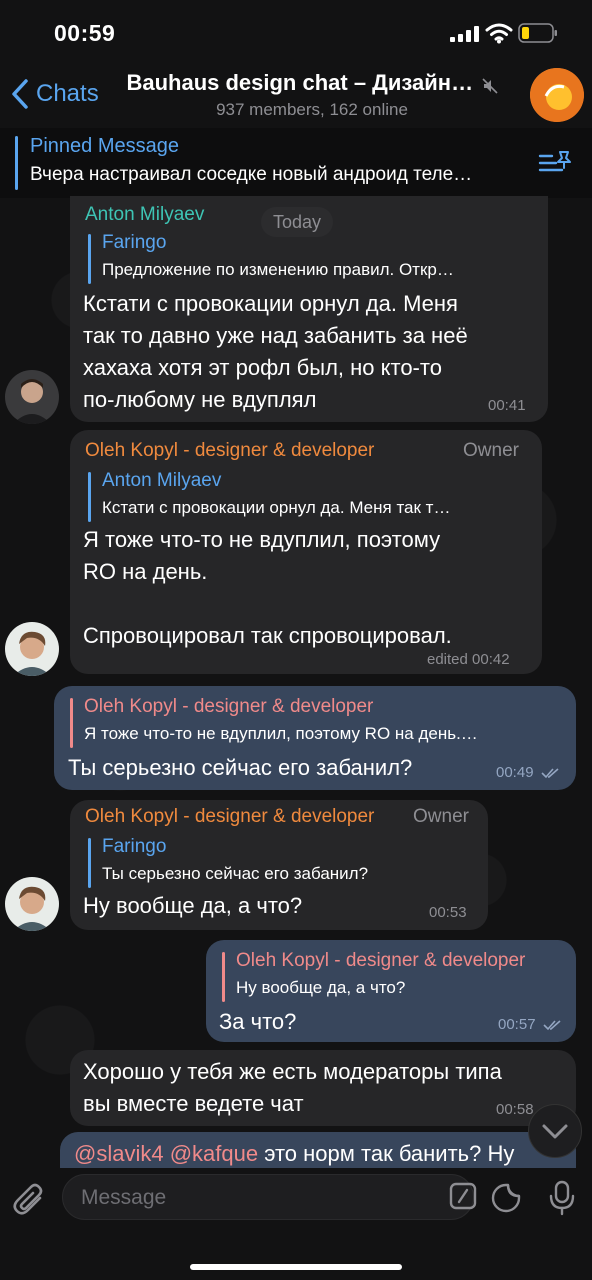  I want to click on back-button: Chats, so click(54, 94).